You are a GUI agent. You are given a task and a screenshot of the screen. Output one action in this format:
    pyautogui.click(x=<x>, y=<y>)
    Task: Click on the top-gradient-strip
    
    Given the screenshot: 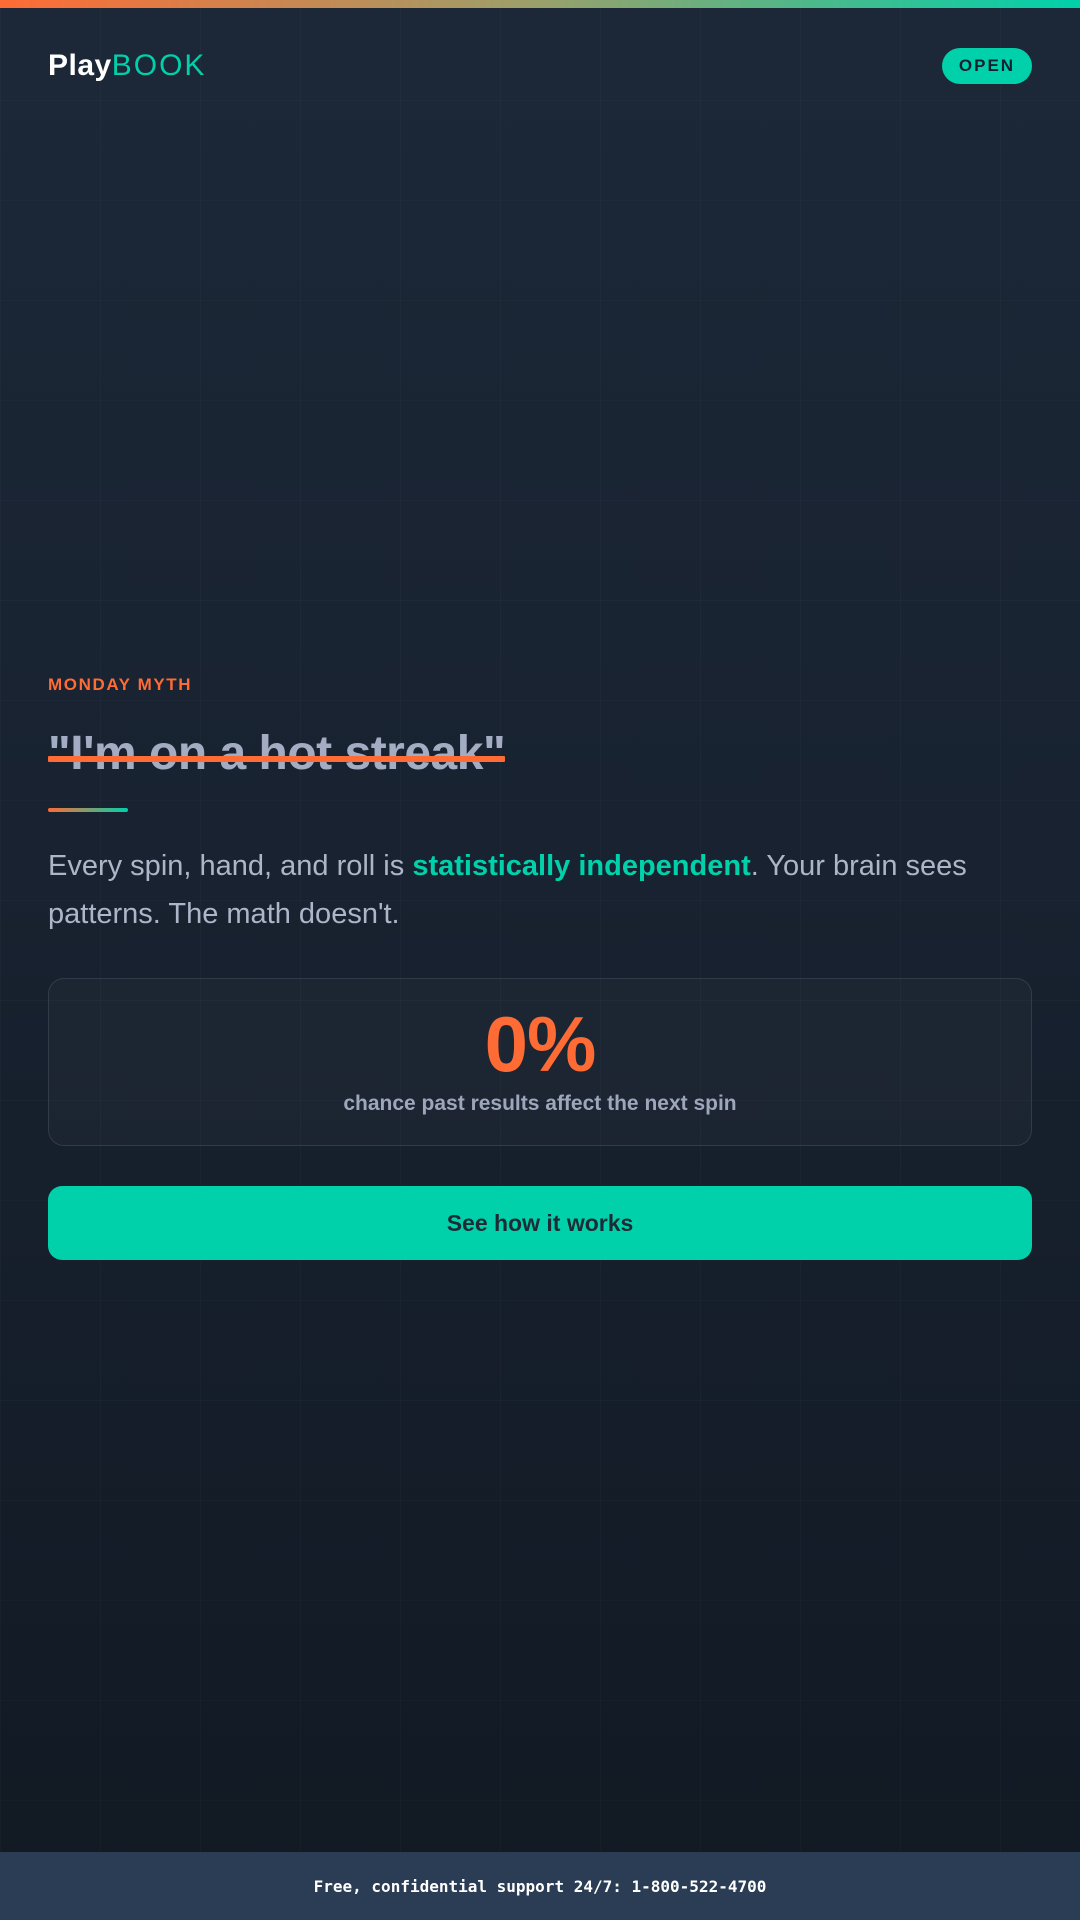 What is the action you would take?
    pyautogui.click(x=540, y=4)
    